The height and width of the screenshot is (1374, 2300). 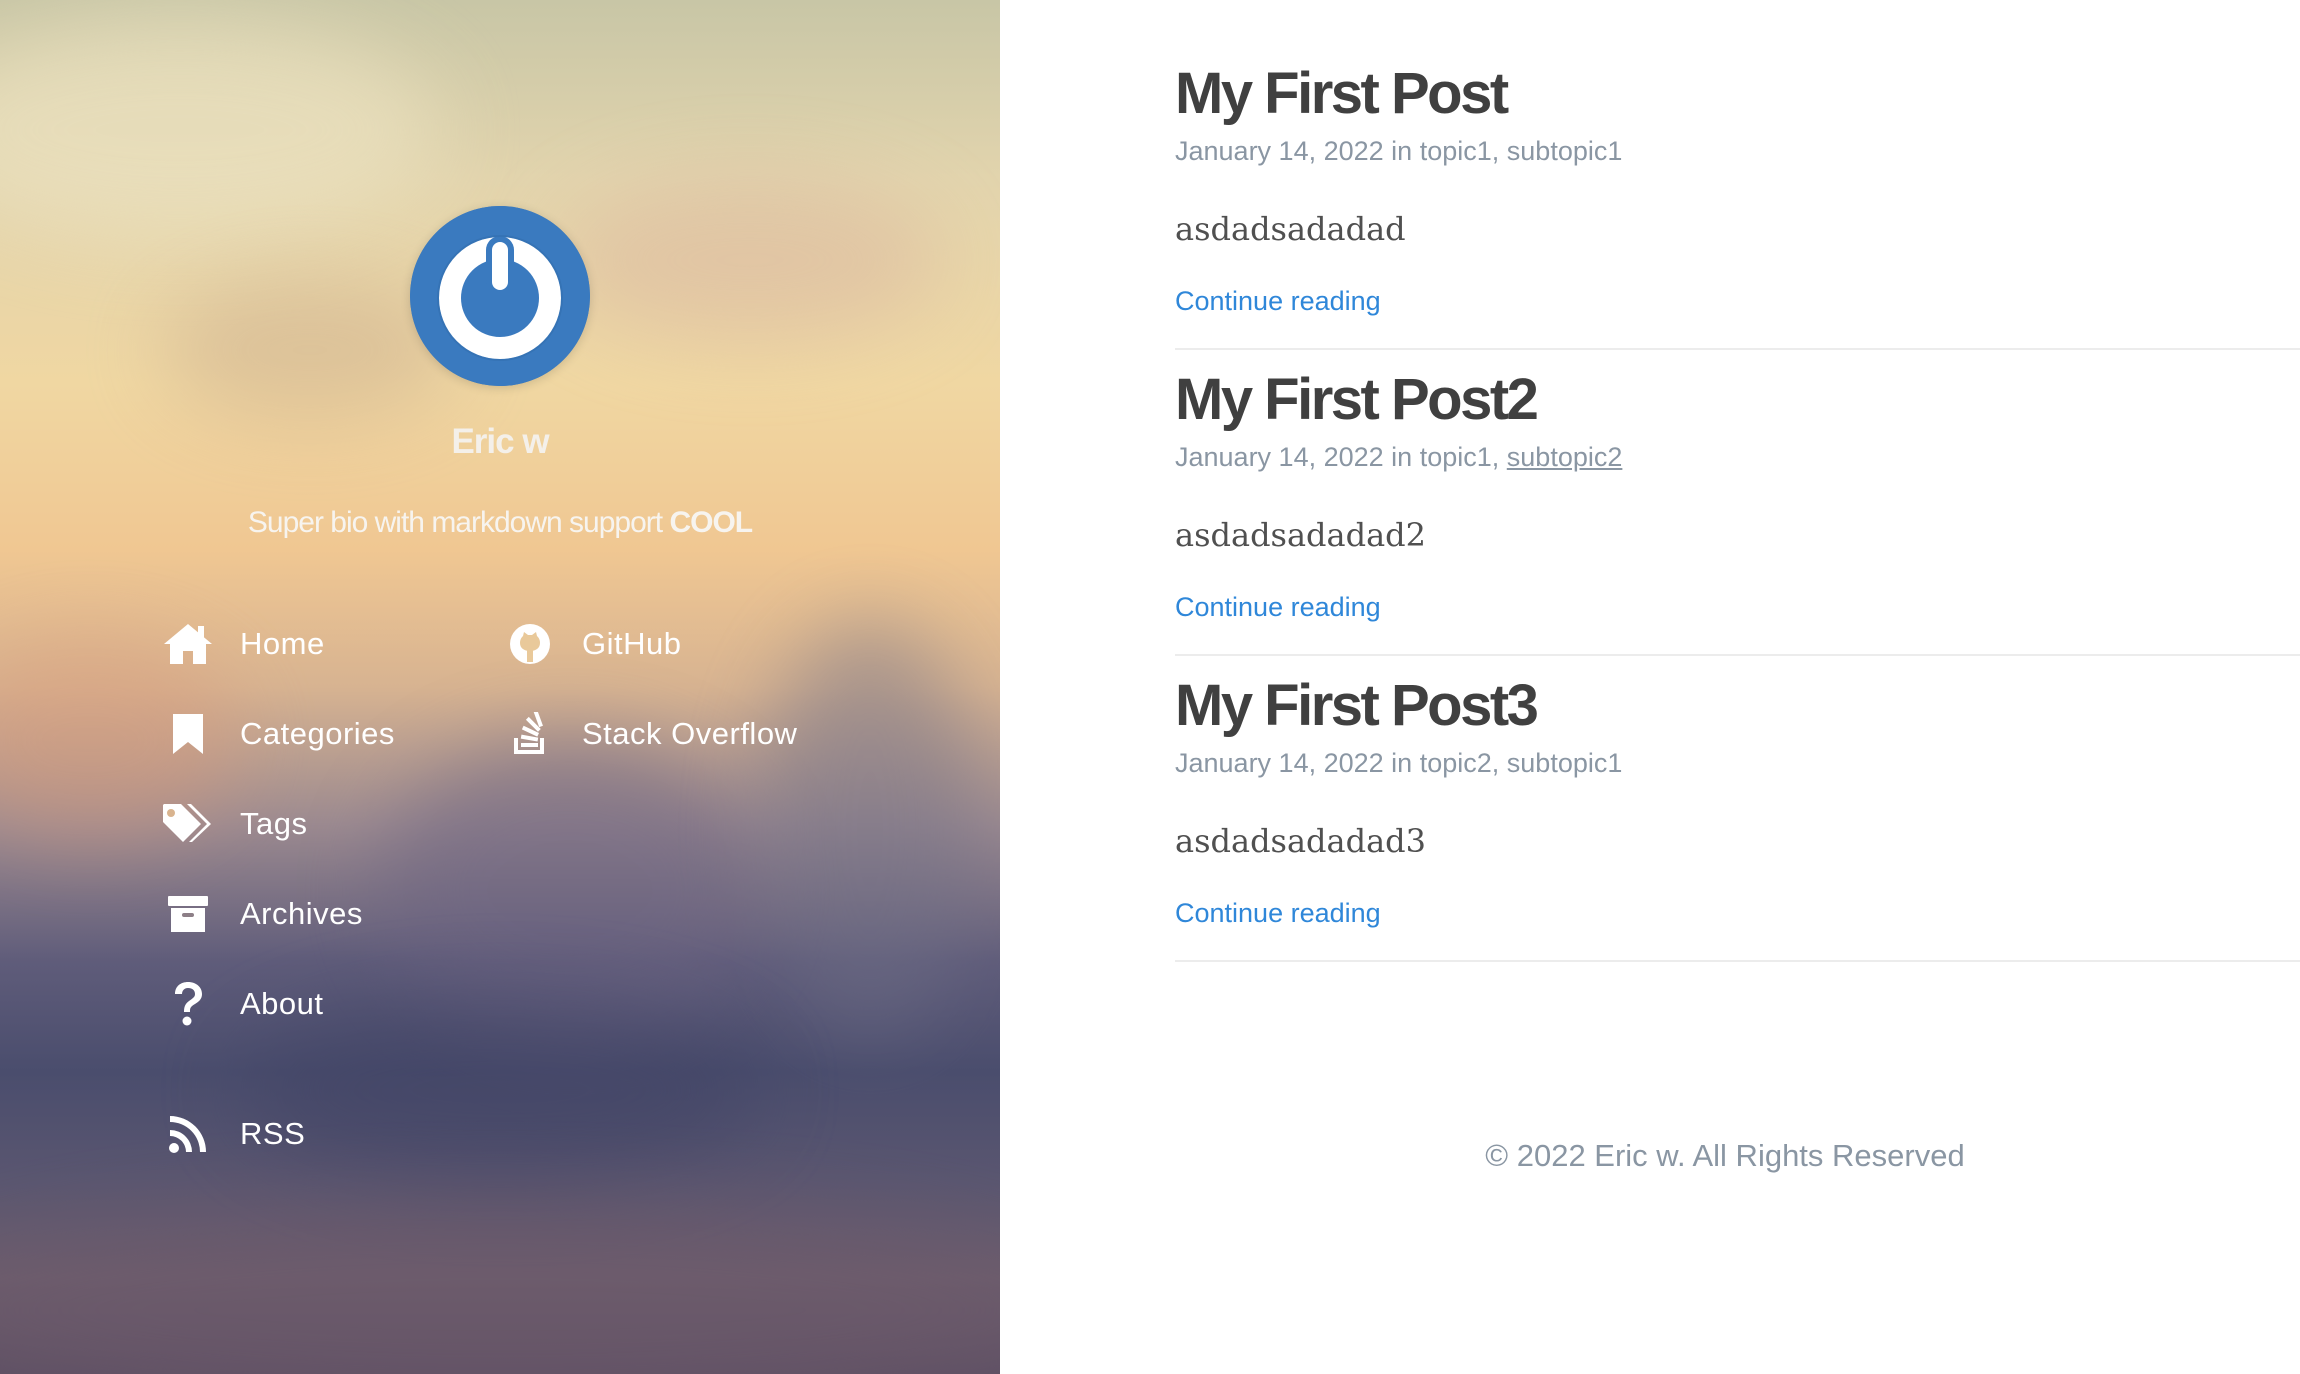 I want to click on nav-categories-label: Categories, so click(x=317, y=733).